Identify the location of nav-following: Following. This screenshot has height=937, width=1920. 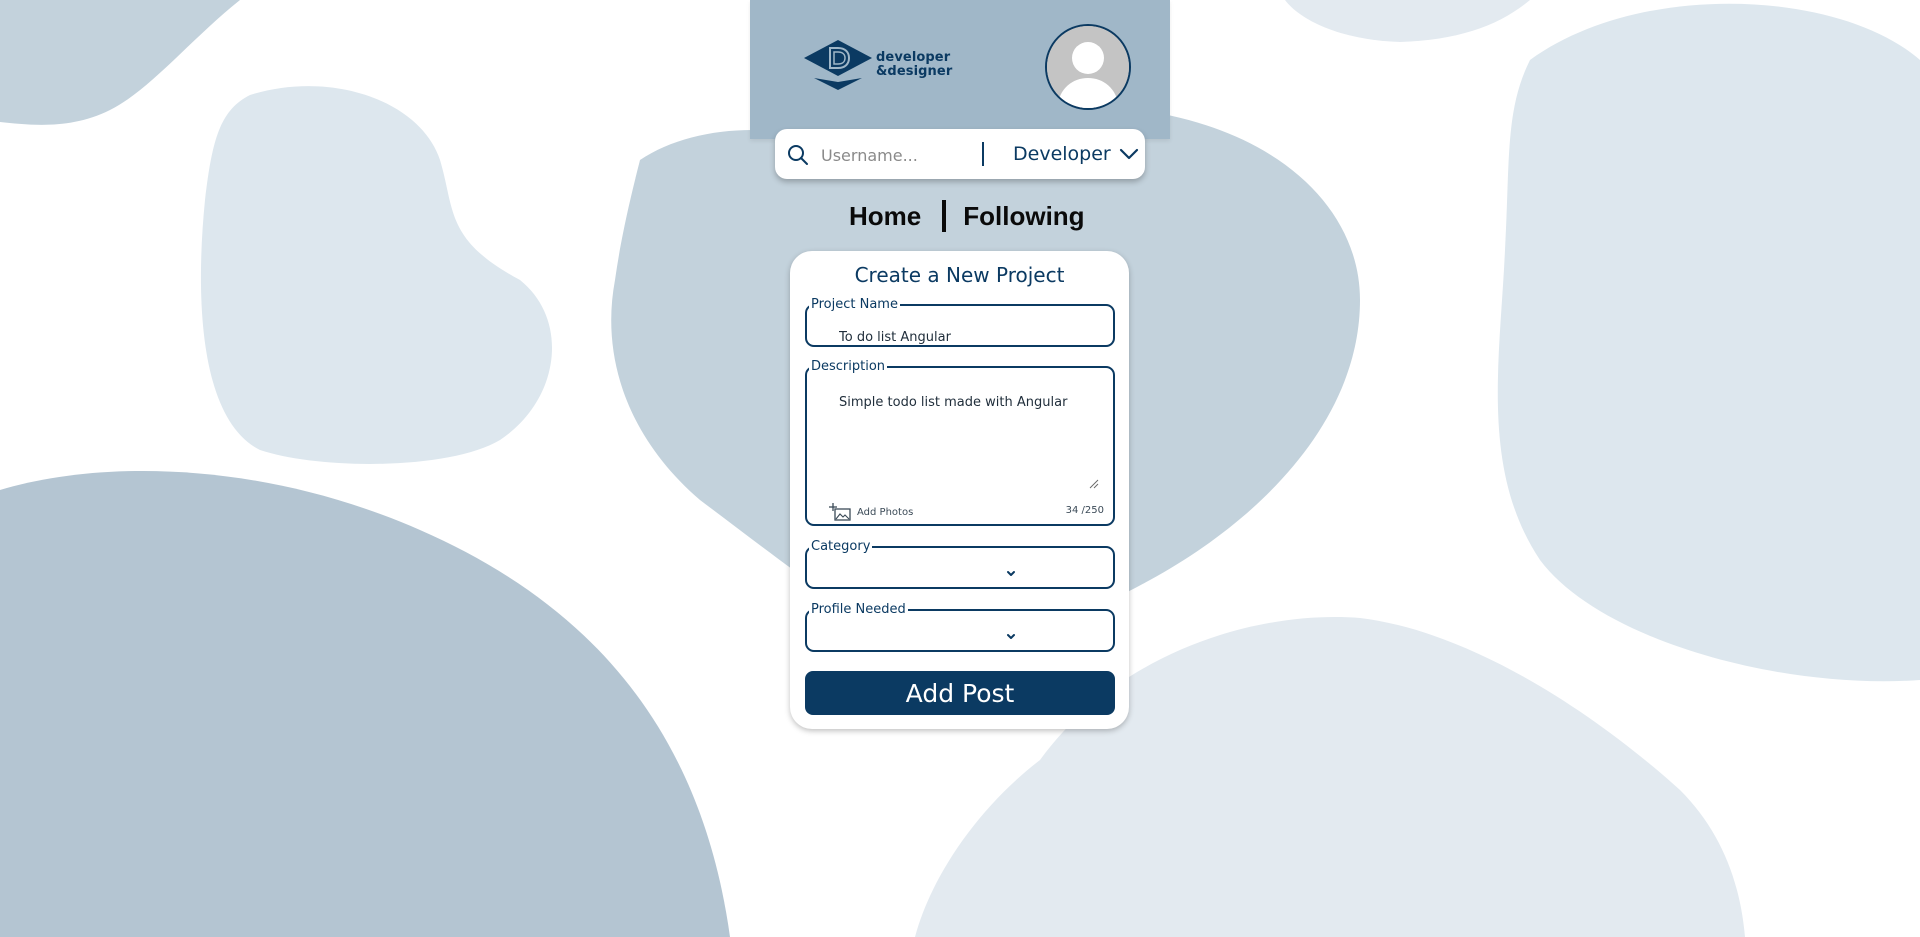
(1023, 216).